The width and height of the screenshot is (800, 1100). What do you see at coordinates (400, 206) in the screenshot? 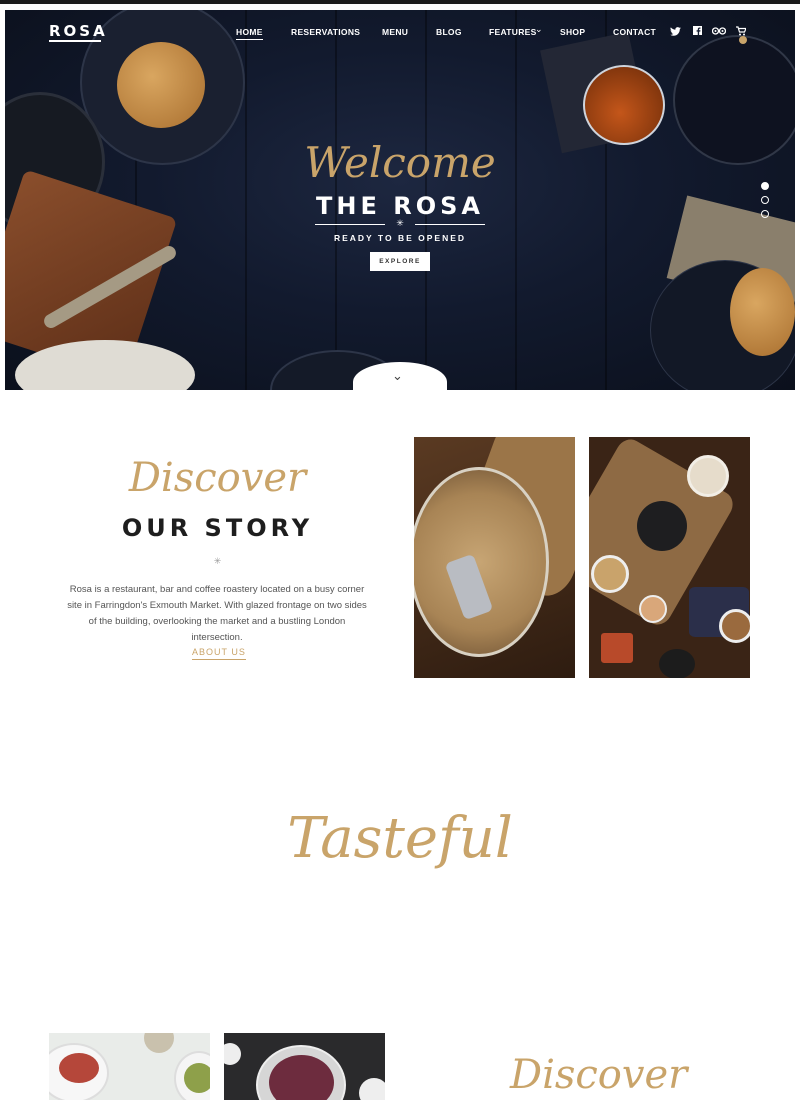
I see `hero-title: THE ROSA` at bounding box center [400, 206].